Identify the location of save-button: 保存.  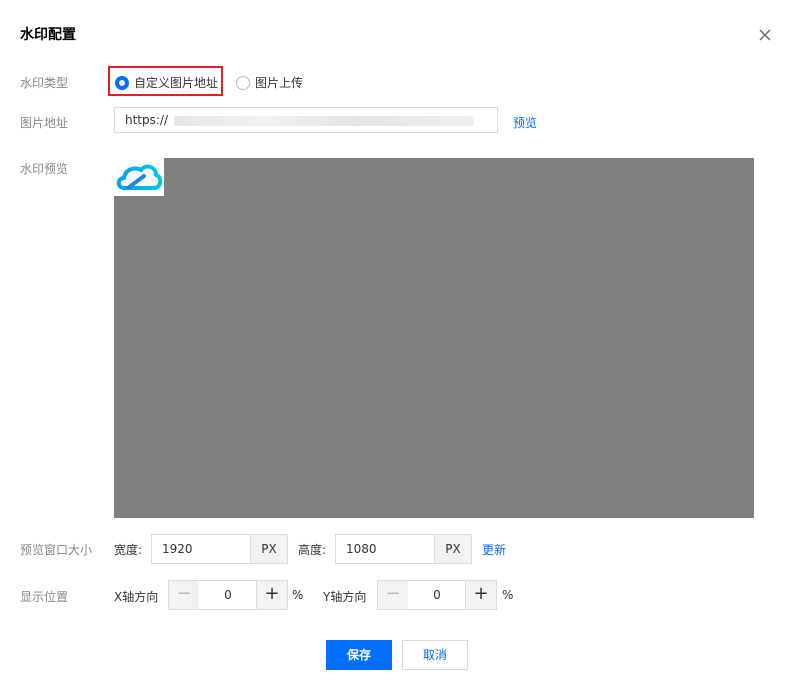
(359, 655).